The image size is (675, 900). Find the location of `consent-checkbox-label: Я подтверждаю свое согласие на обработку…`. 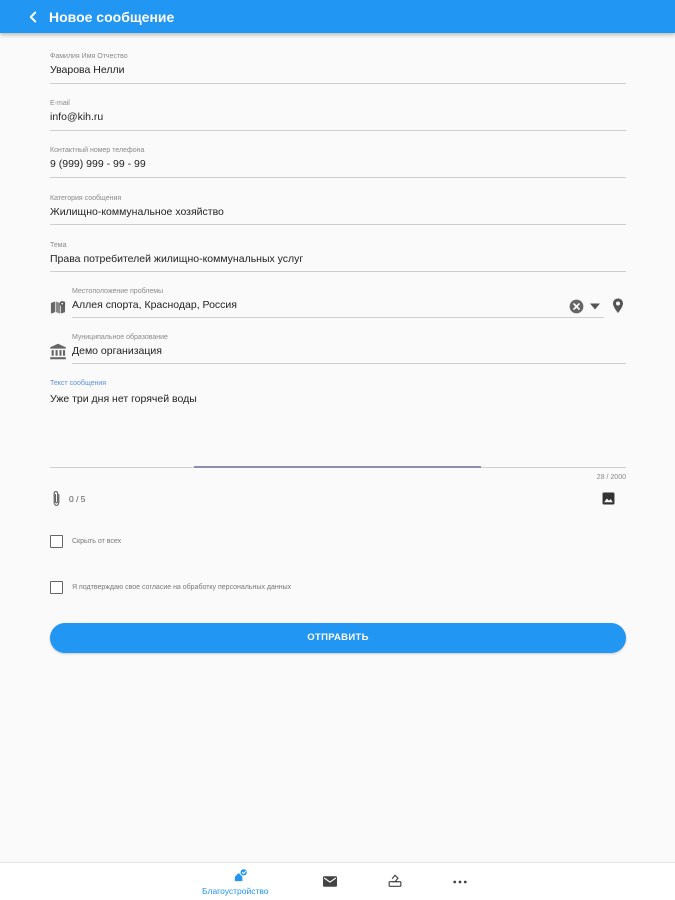

consent-checkbox-label: Я подтверждаю свое согласие на обработку… is located at coordinates (181, 587).